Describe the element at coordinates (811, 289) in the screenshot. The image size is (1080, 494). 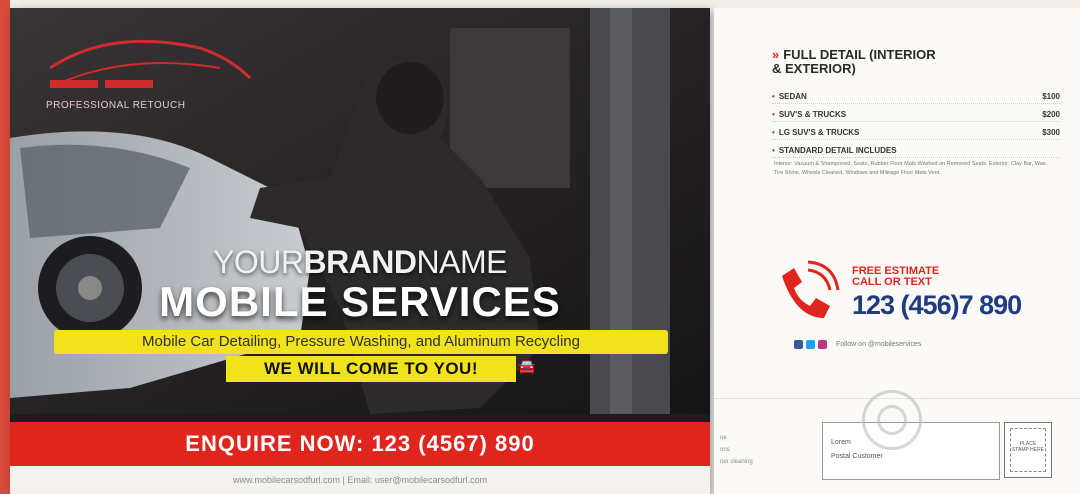
I see `phone-icon` at that location.